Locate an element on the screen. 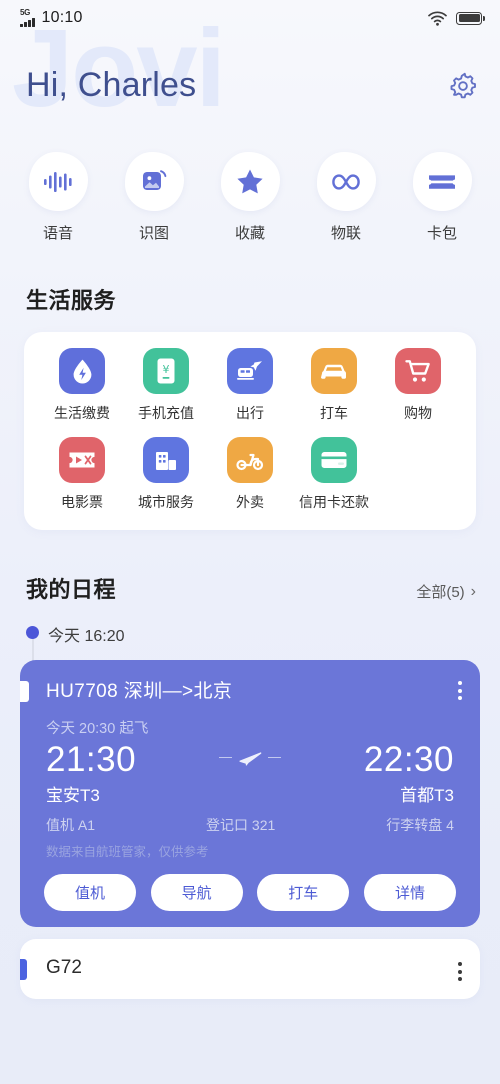 This screenshot has height=1084, width=500. service-label: 购物 is located at coordinates (418, 413).